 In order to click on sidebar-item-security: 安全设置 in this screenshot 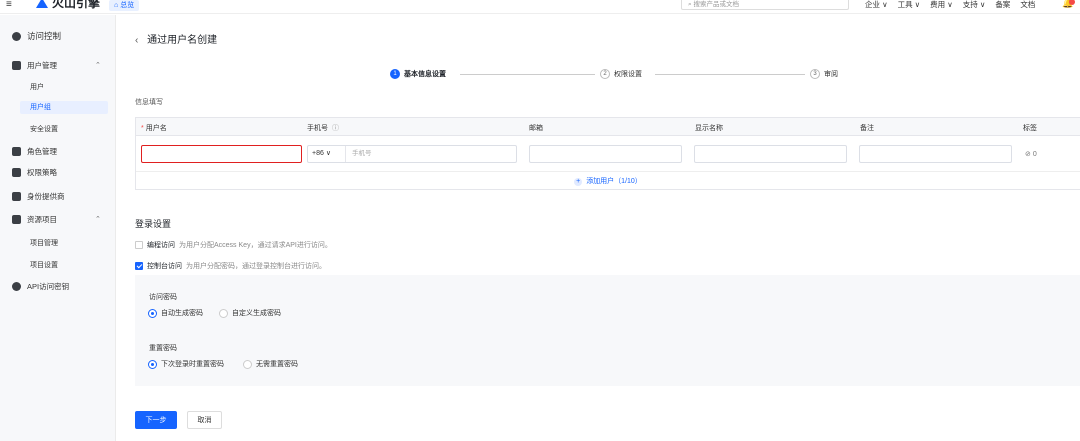, I will do `click(44, 129)`.